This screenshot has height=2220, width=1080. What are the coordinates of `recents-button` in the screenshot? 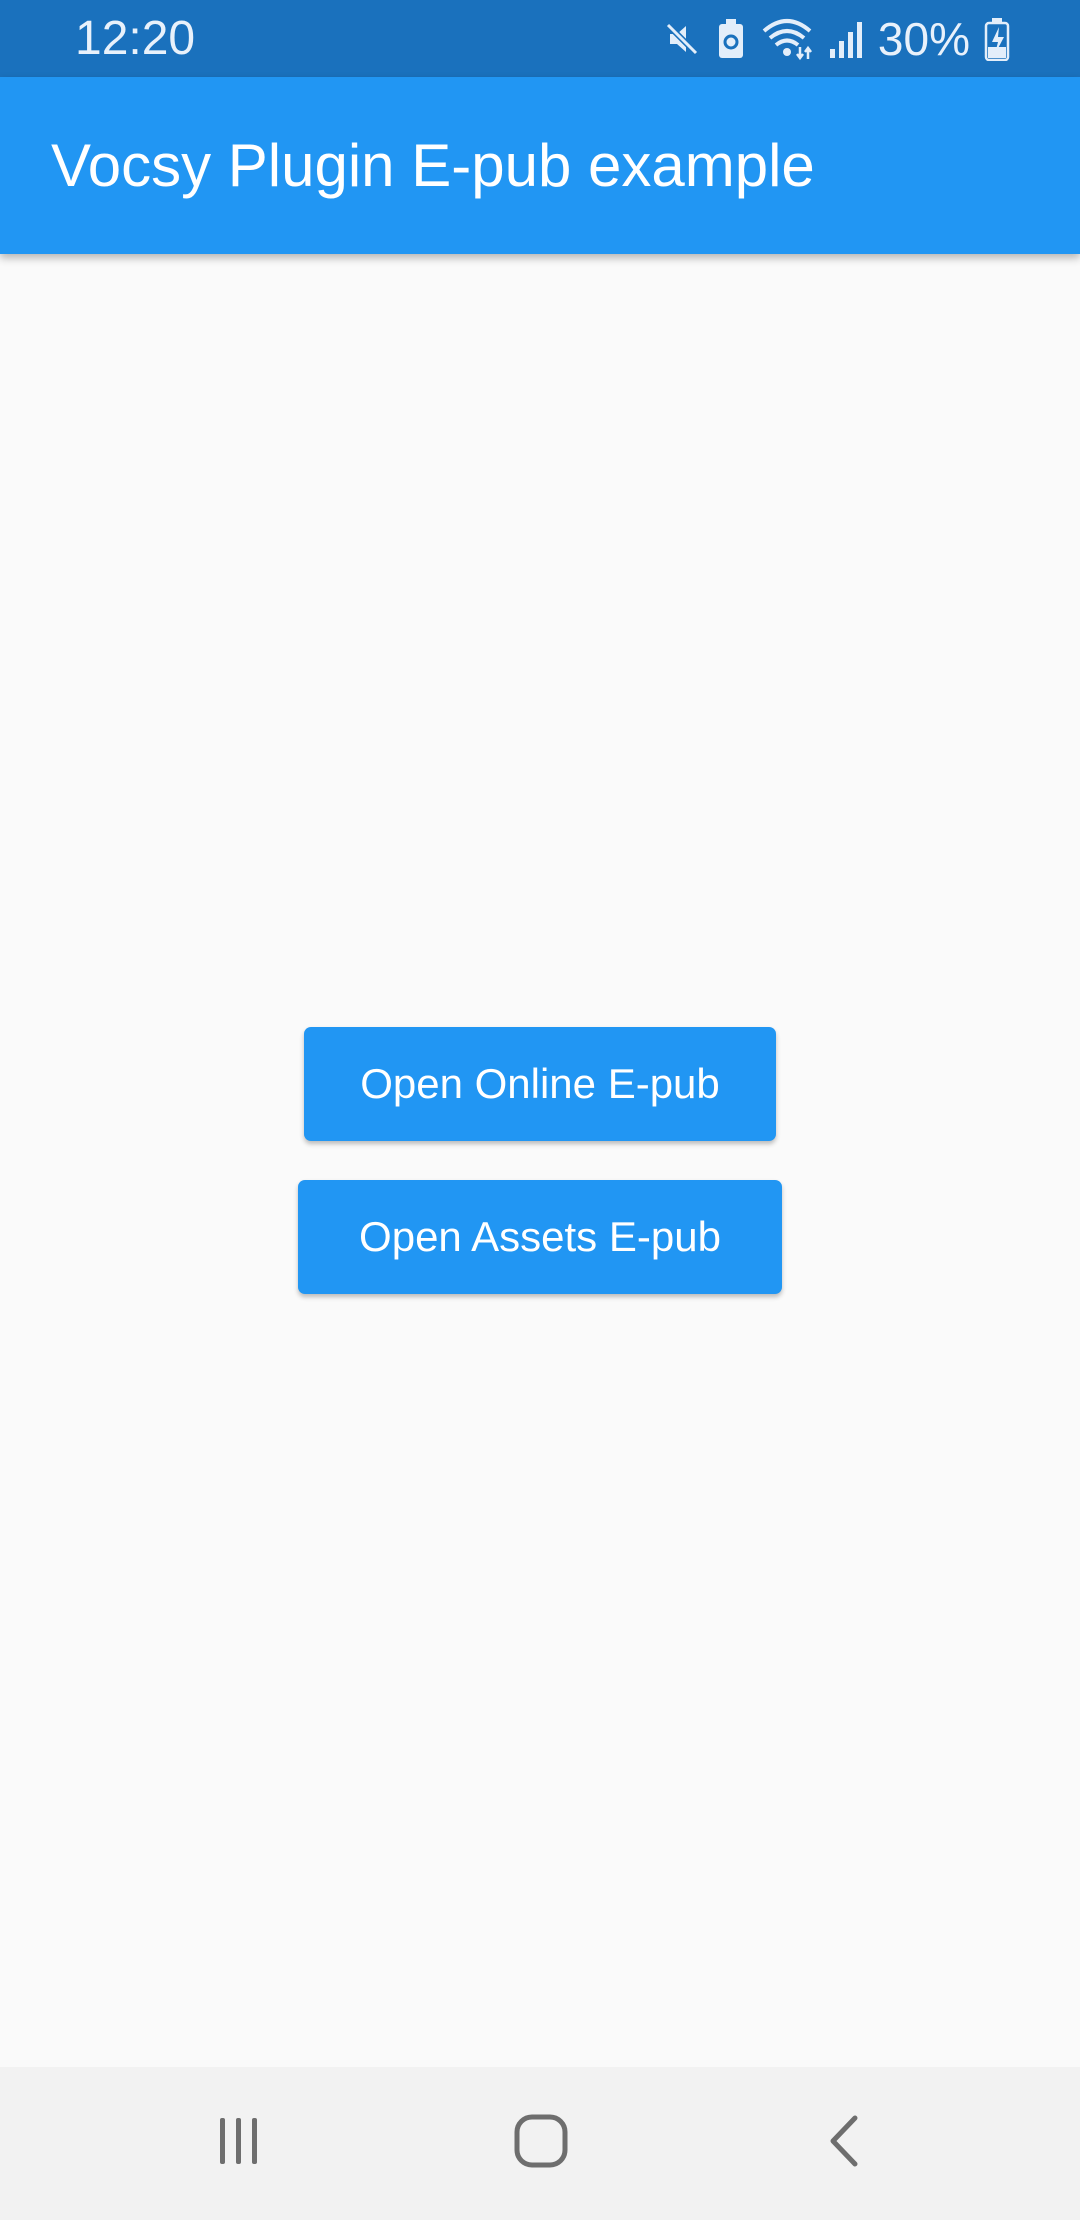 It's located at (239, 2143).